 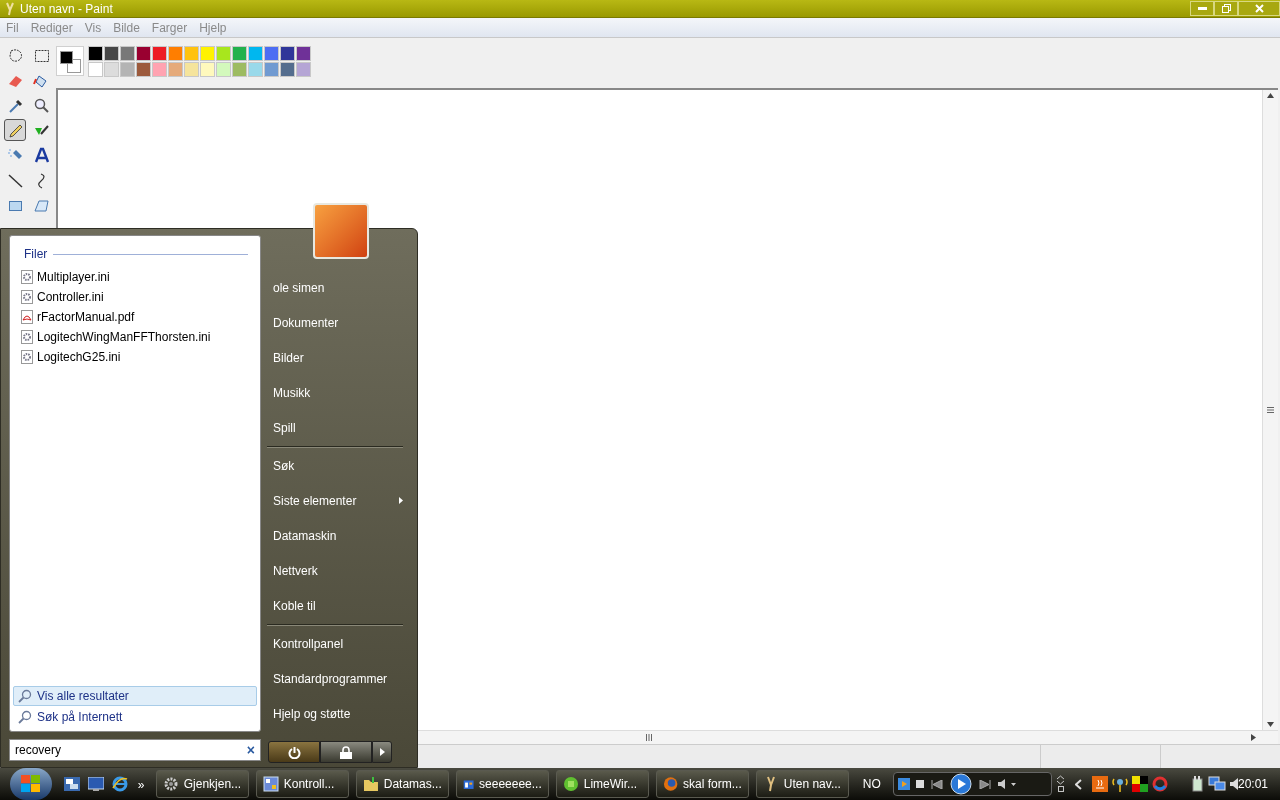 What do you see at coordinates (119, 784) in the screenshot?
I see `browser-e-icon` at bounding box center [119, 784].